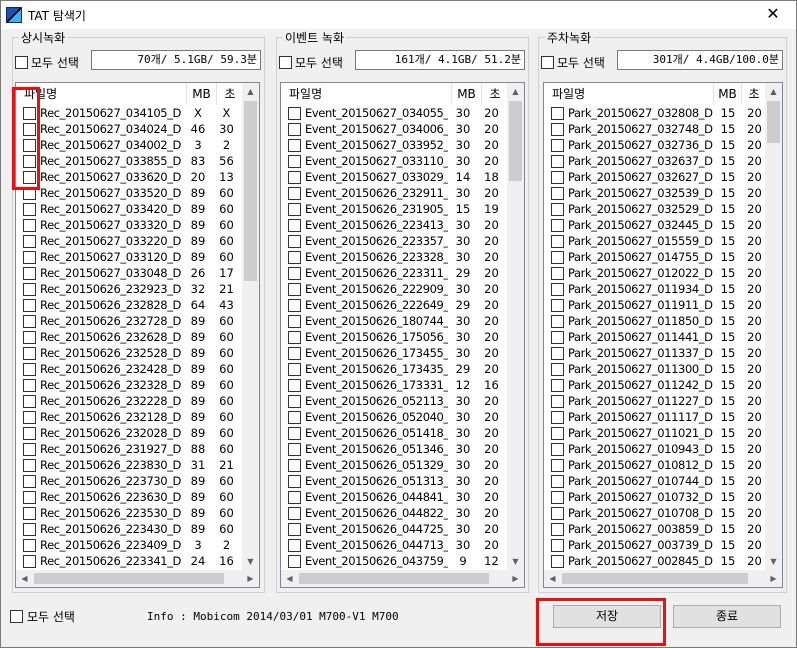 This screenshot has width=797, height=648. Describe the element at coordinates (515, 326) in the screenshot. I see `event-vertical-scrollbar: ▲ ▼` at that location.